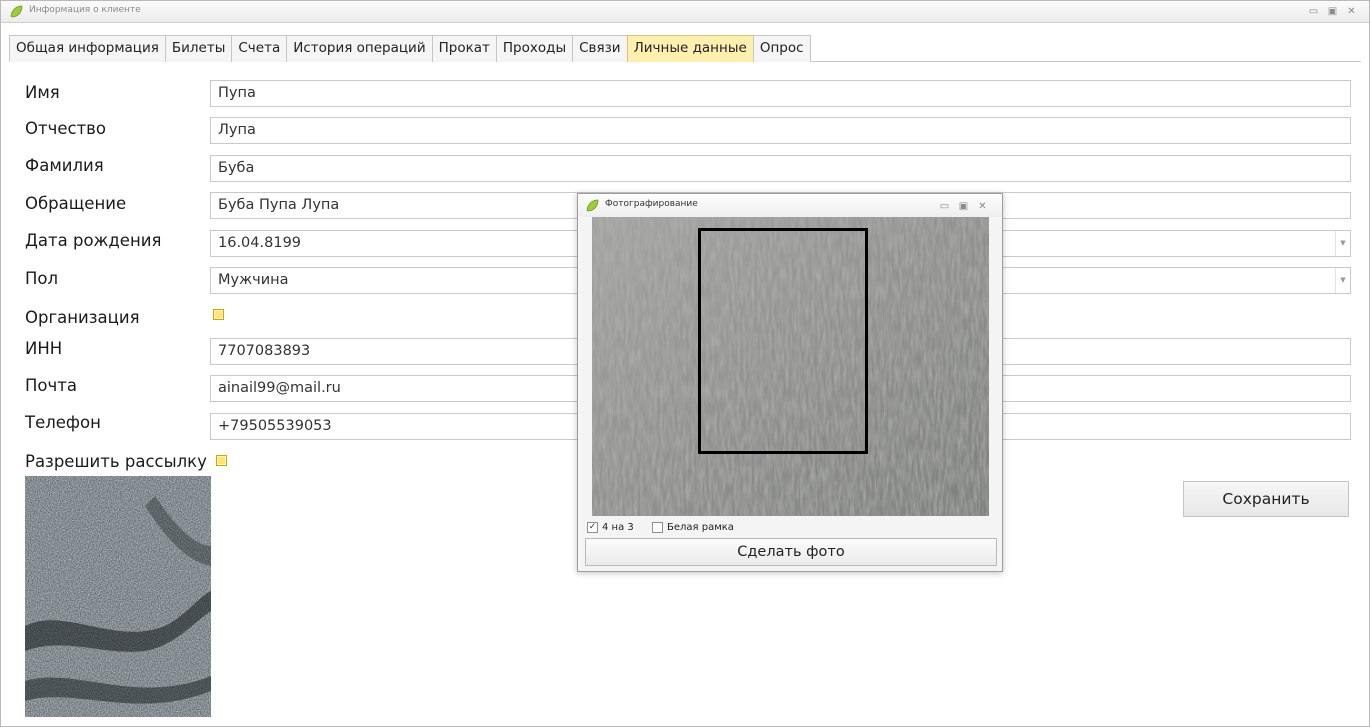  What do you see at coordinates (780, 130) in the screenshot?
I see `patronymic-field: Лупа` at bounding box center [780, 130].